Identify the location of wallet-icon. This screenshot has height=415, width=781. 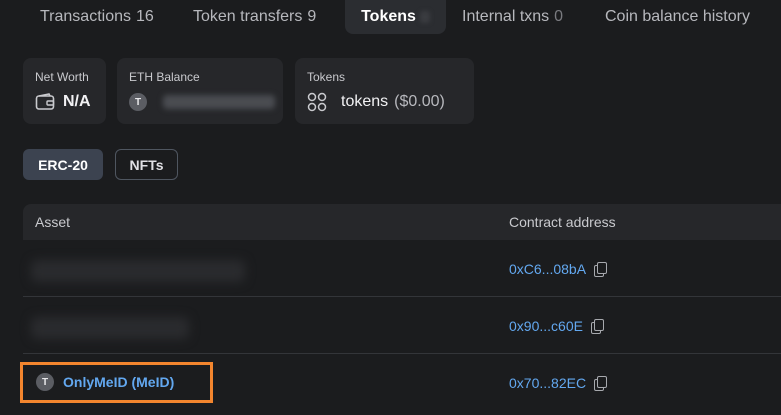
(45, 101).